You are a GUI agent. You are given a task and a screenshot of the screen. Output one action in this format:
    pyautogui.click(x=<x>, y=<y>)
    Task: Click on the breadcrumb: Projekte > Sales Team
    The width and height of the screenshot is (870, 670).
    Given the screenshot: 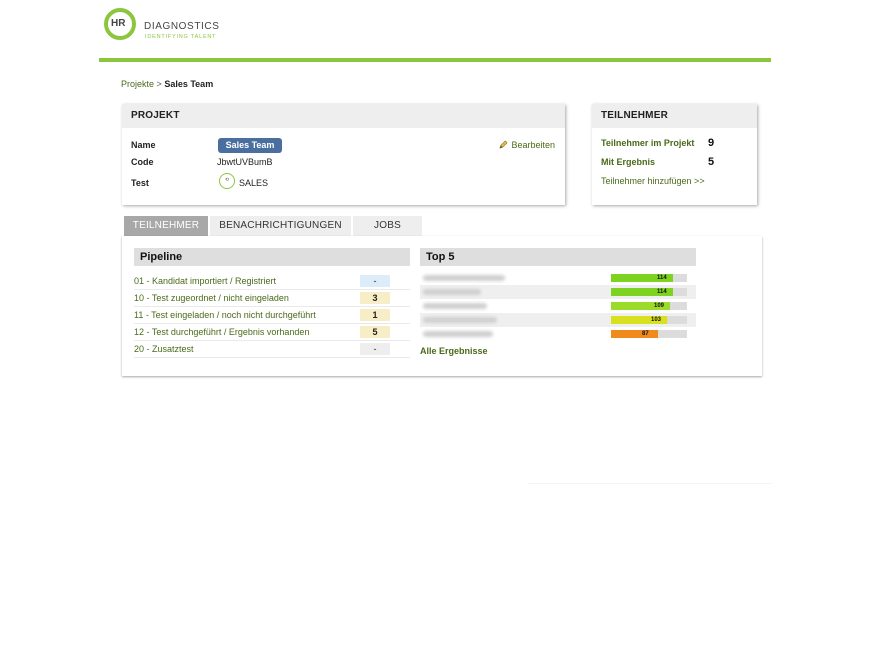 What is the action you would take?
    pyautogui.click(x=167, y=84)
    